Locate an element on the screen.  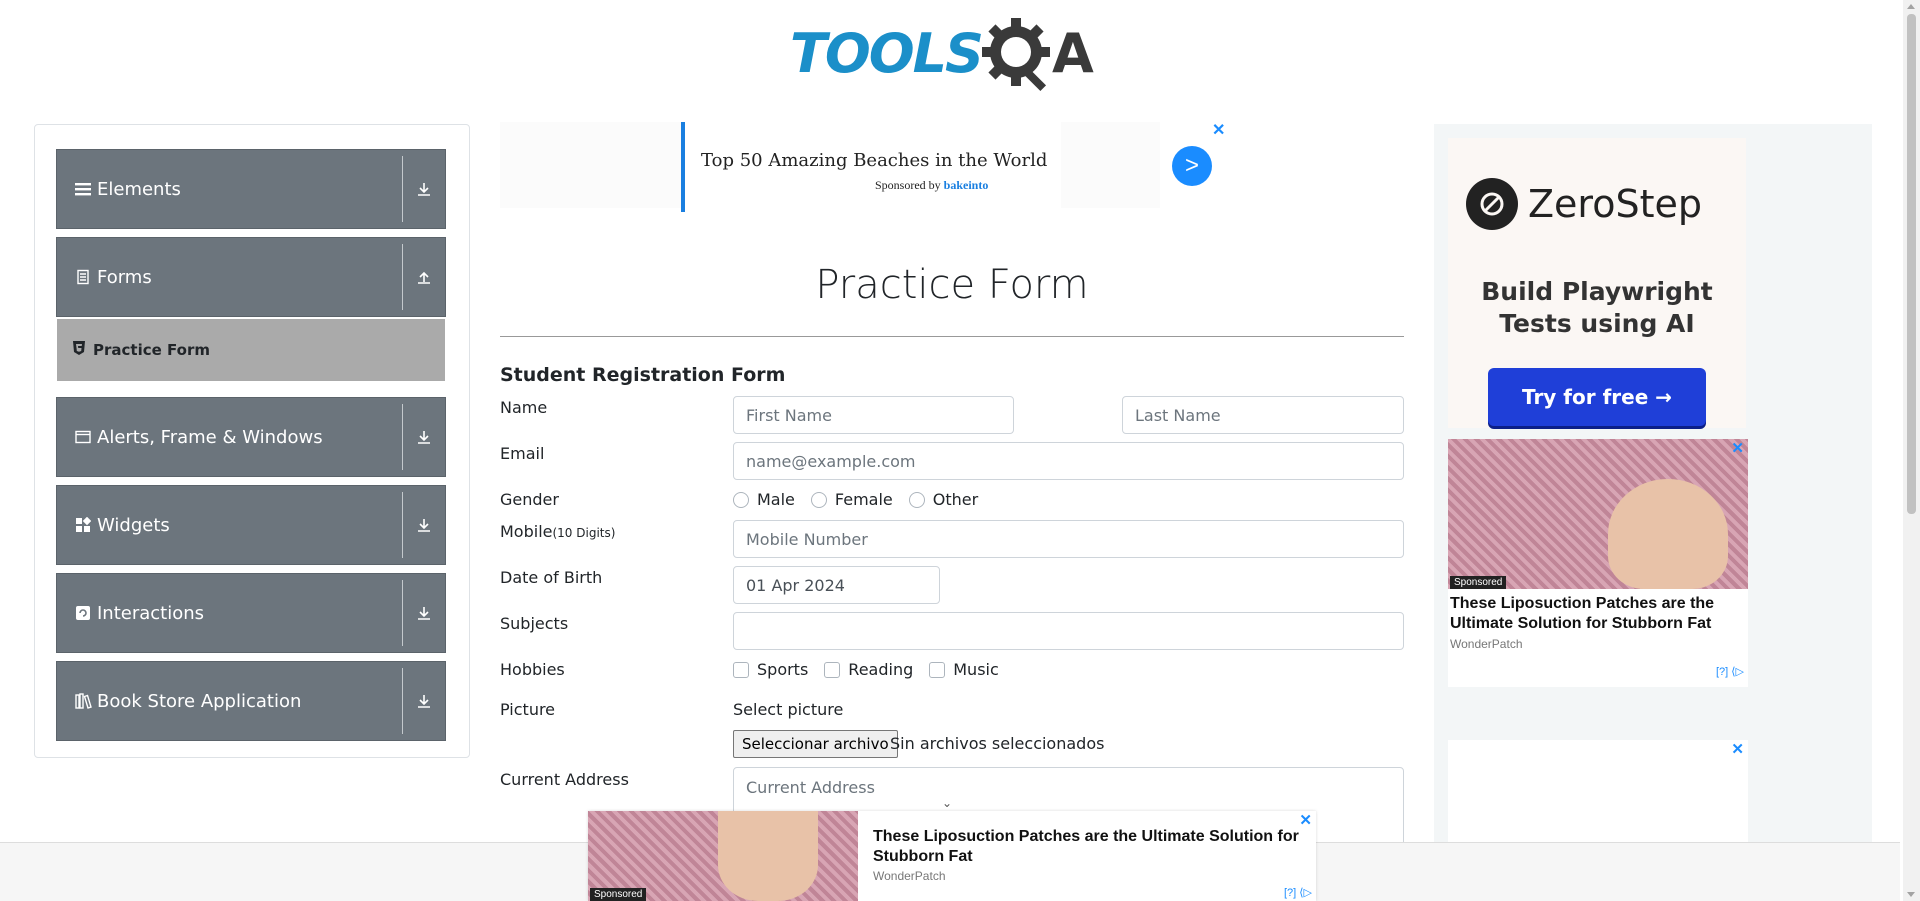
zerostep-icon is located at coordinates (1492, 204).